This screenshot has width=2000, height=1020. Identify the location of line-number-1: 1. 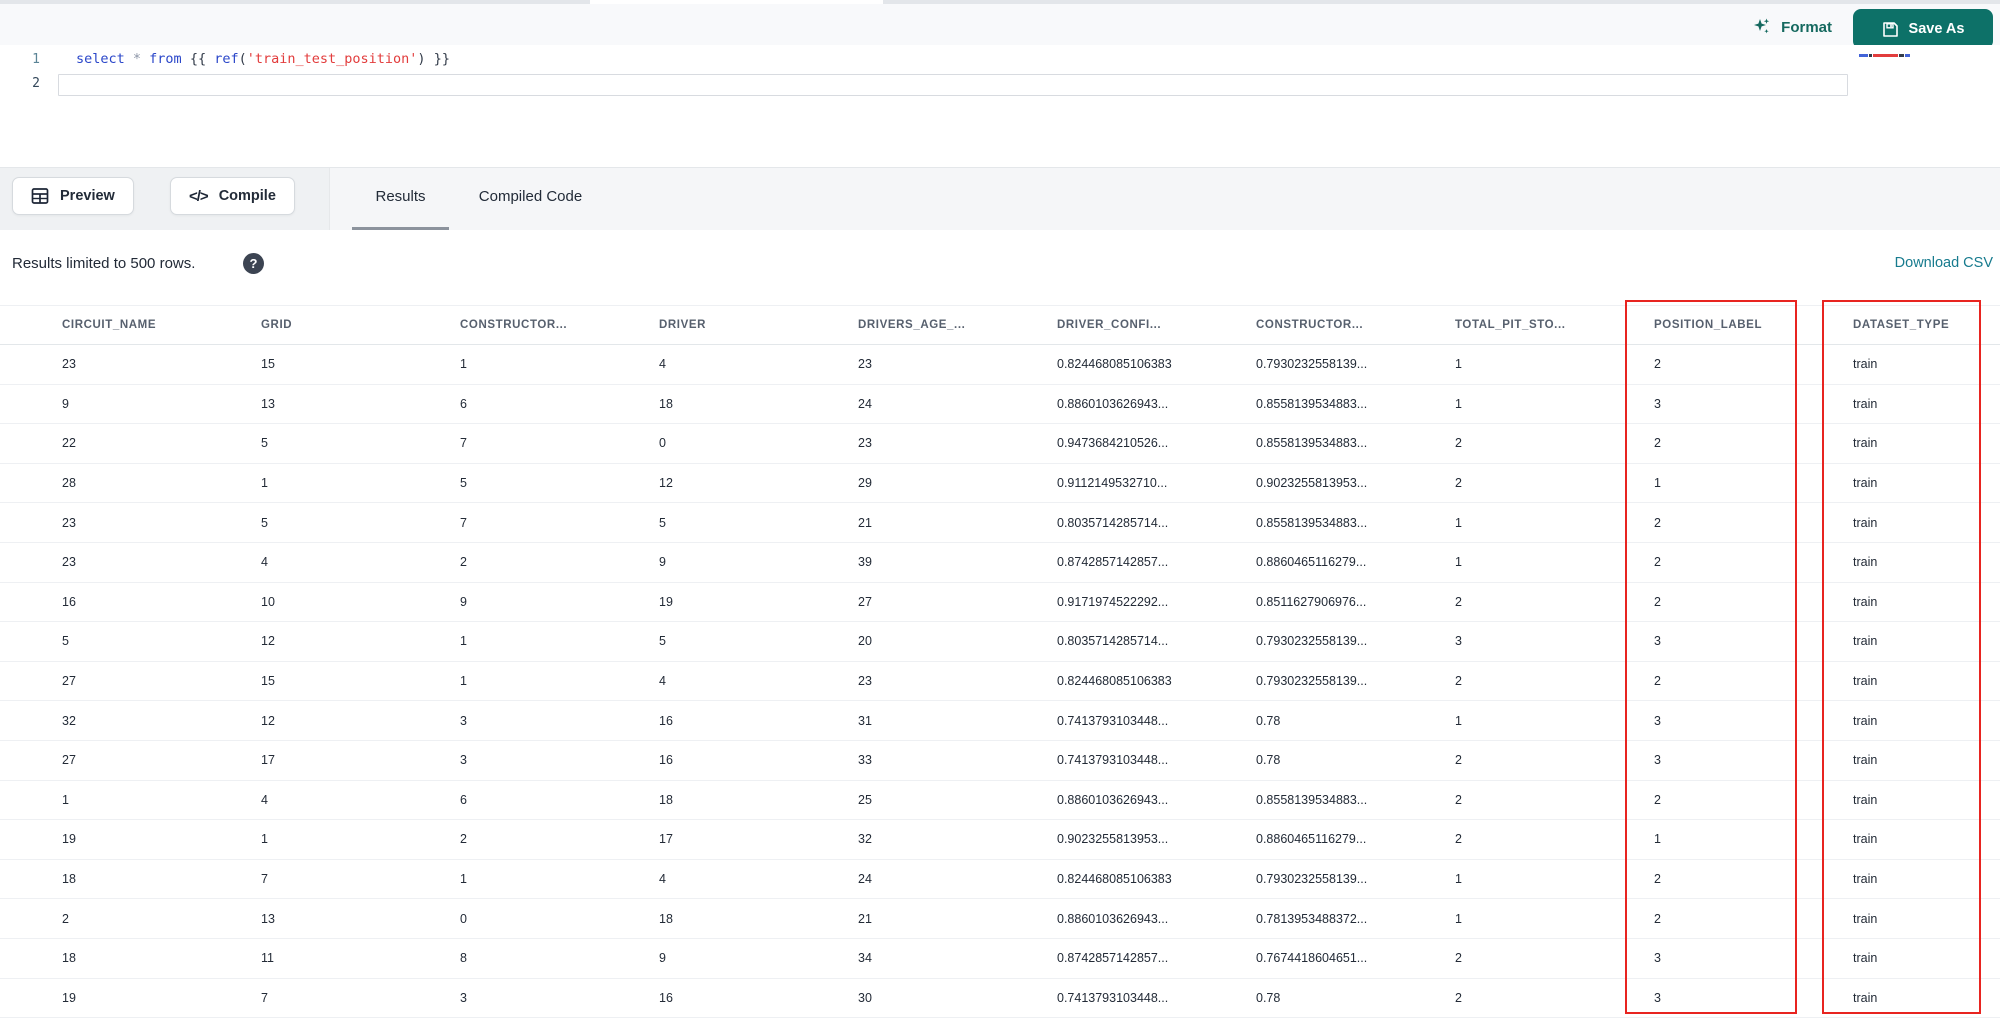
(36, 59).